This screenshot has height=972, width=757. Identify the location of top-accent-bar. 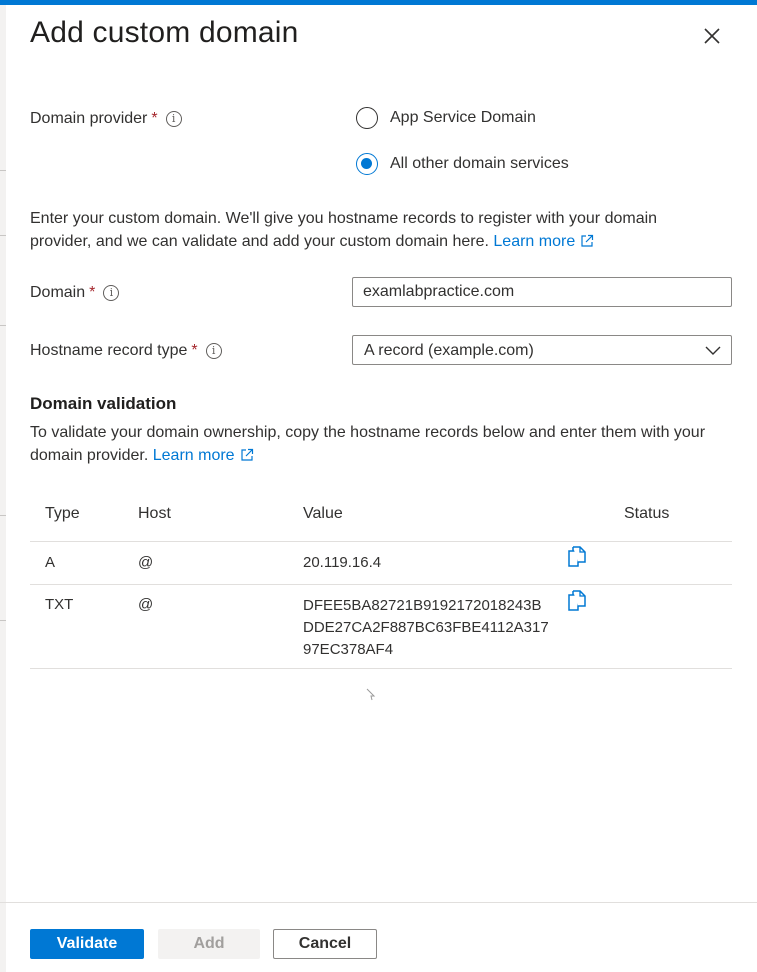
(378, 2).